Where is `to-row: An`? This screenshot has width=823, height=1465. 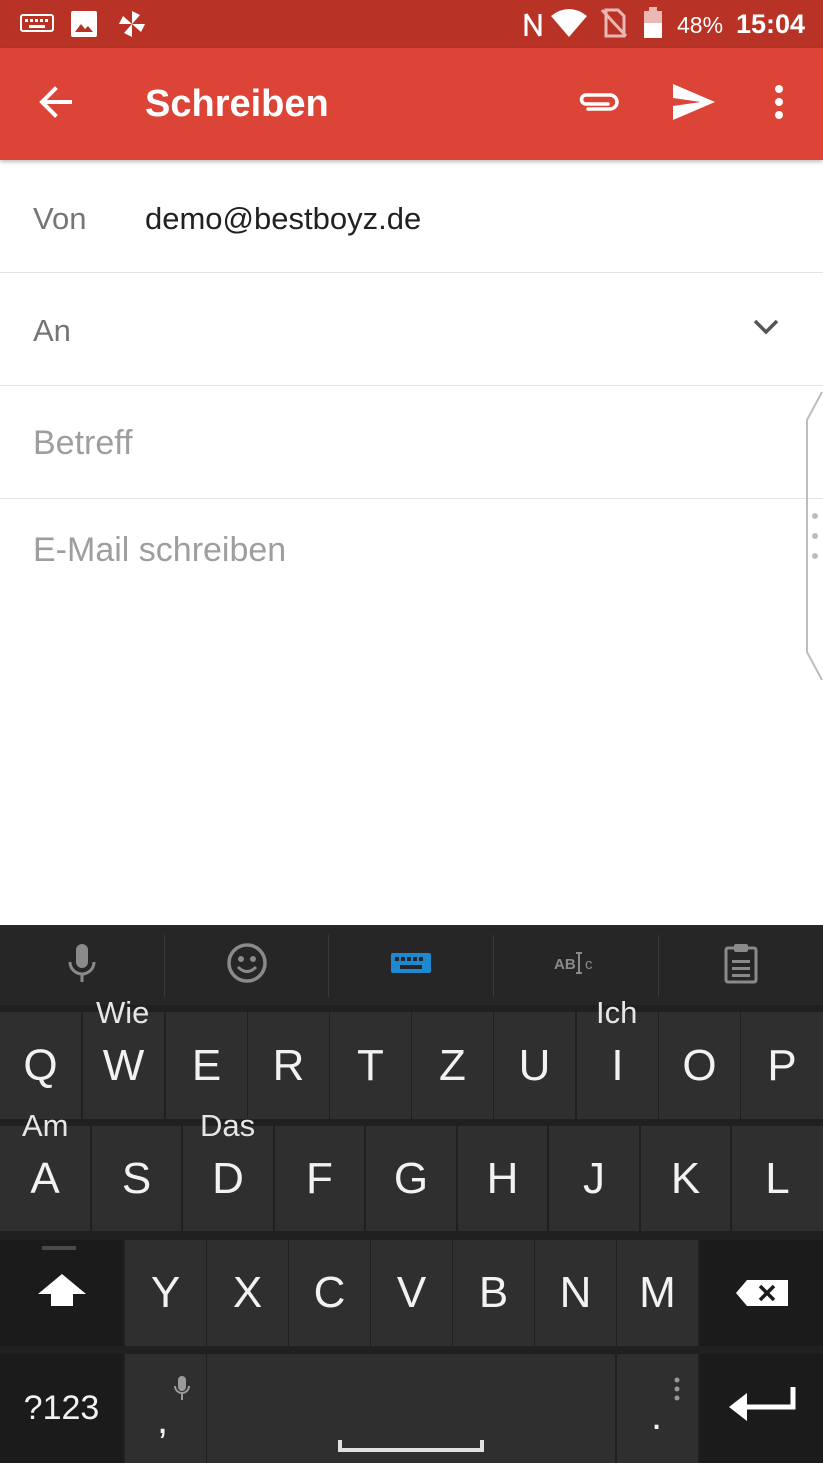 to-row: An is located at coordinates (411, 329).